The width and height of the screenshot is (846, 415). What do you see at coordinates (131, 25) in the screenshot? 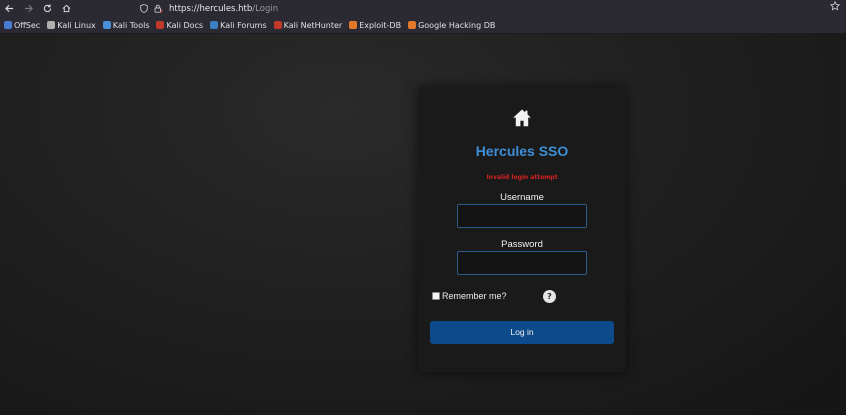
I see `bookmark-label: Kali Tools` at bounding box center [131, 25].